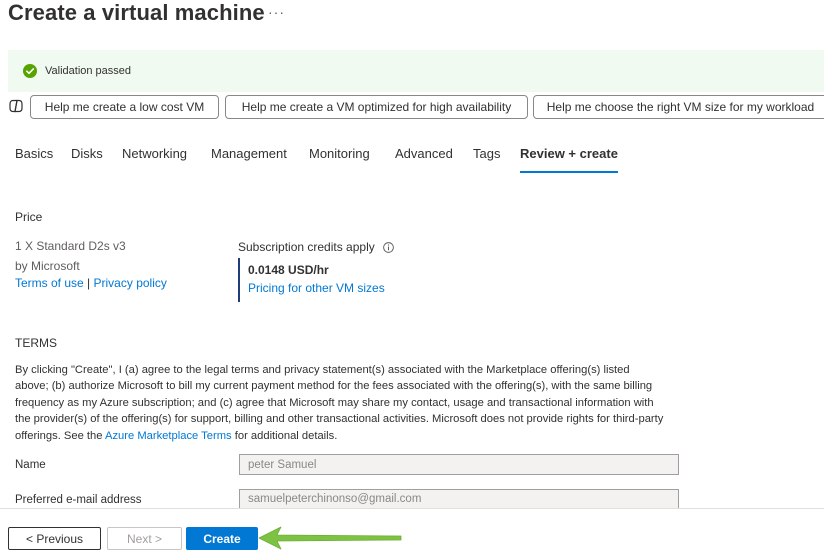 The height and width of the screenshot is (554, 824). I want to click on privacy-policy-link: Privacy policy, so click(130, 283).